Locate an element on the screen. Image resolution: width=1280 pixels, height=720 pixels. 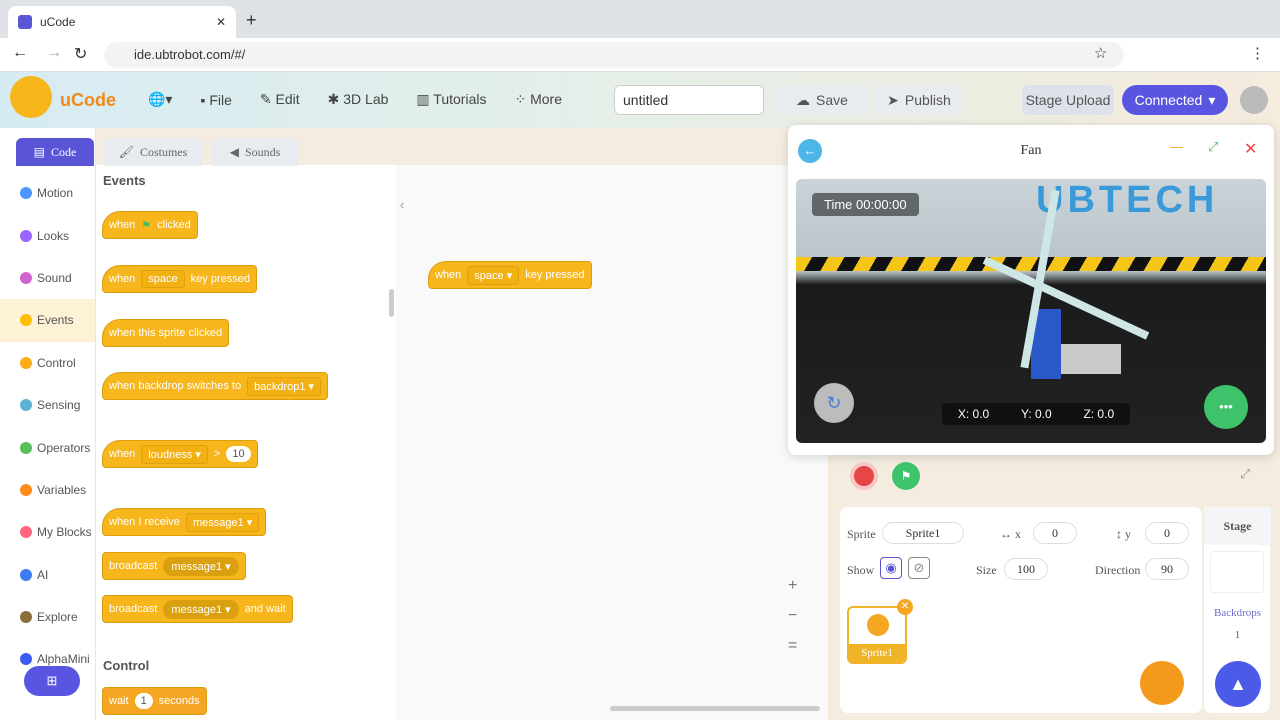
language-globe-icon: 🌐▾ is located at coordinates (160, 99).